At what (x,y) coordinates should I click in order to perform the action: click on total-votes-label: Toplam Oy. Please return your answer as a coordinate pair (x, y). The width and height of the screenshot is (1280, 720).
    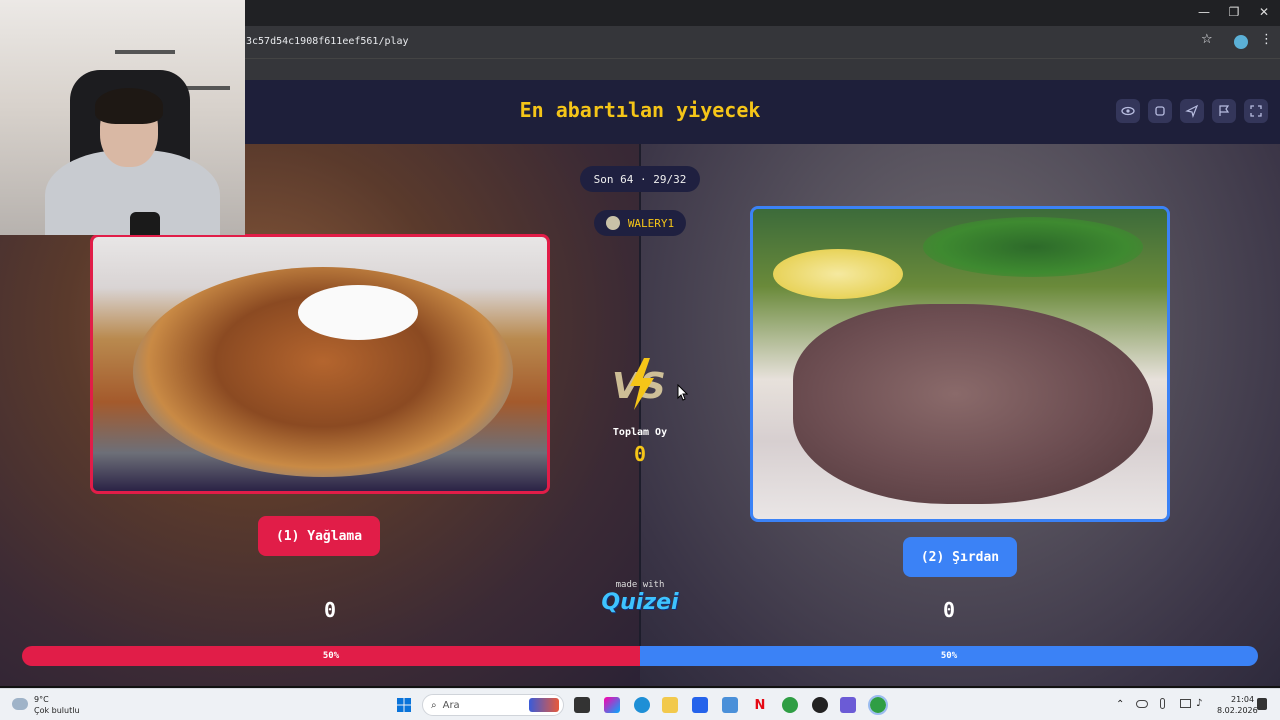
    Looking at the image, I should click on (640, 432).